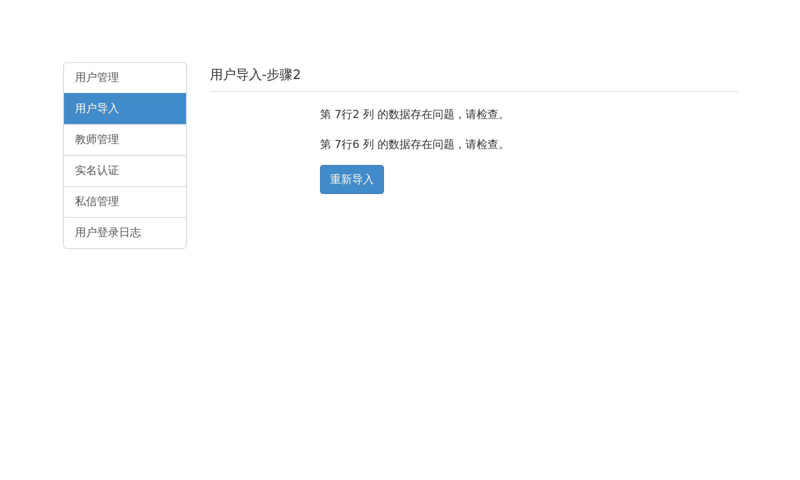 This screenshot has width=800, height=480. Describe the element at coordinates (415, 144) in the screenshot. I see `error-message: 第 7行6 列 的数据存在问题，请检查。` at that location.